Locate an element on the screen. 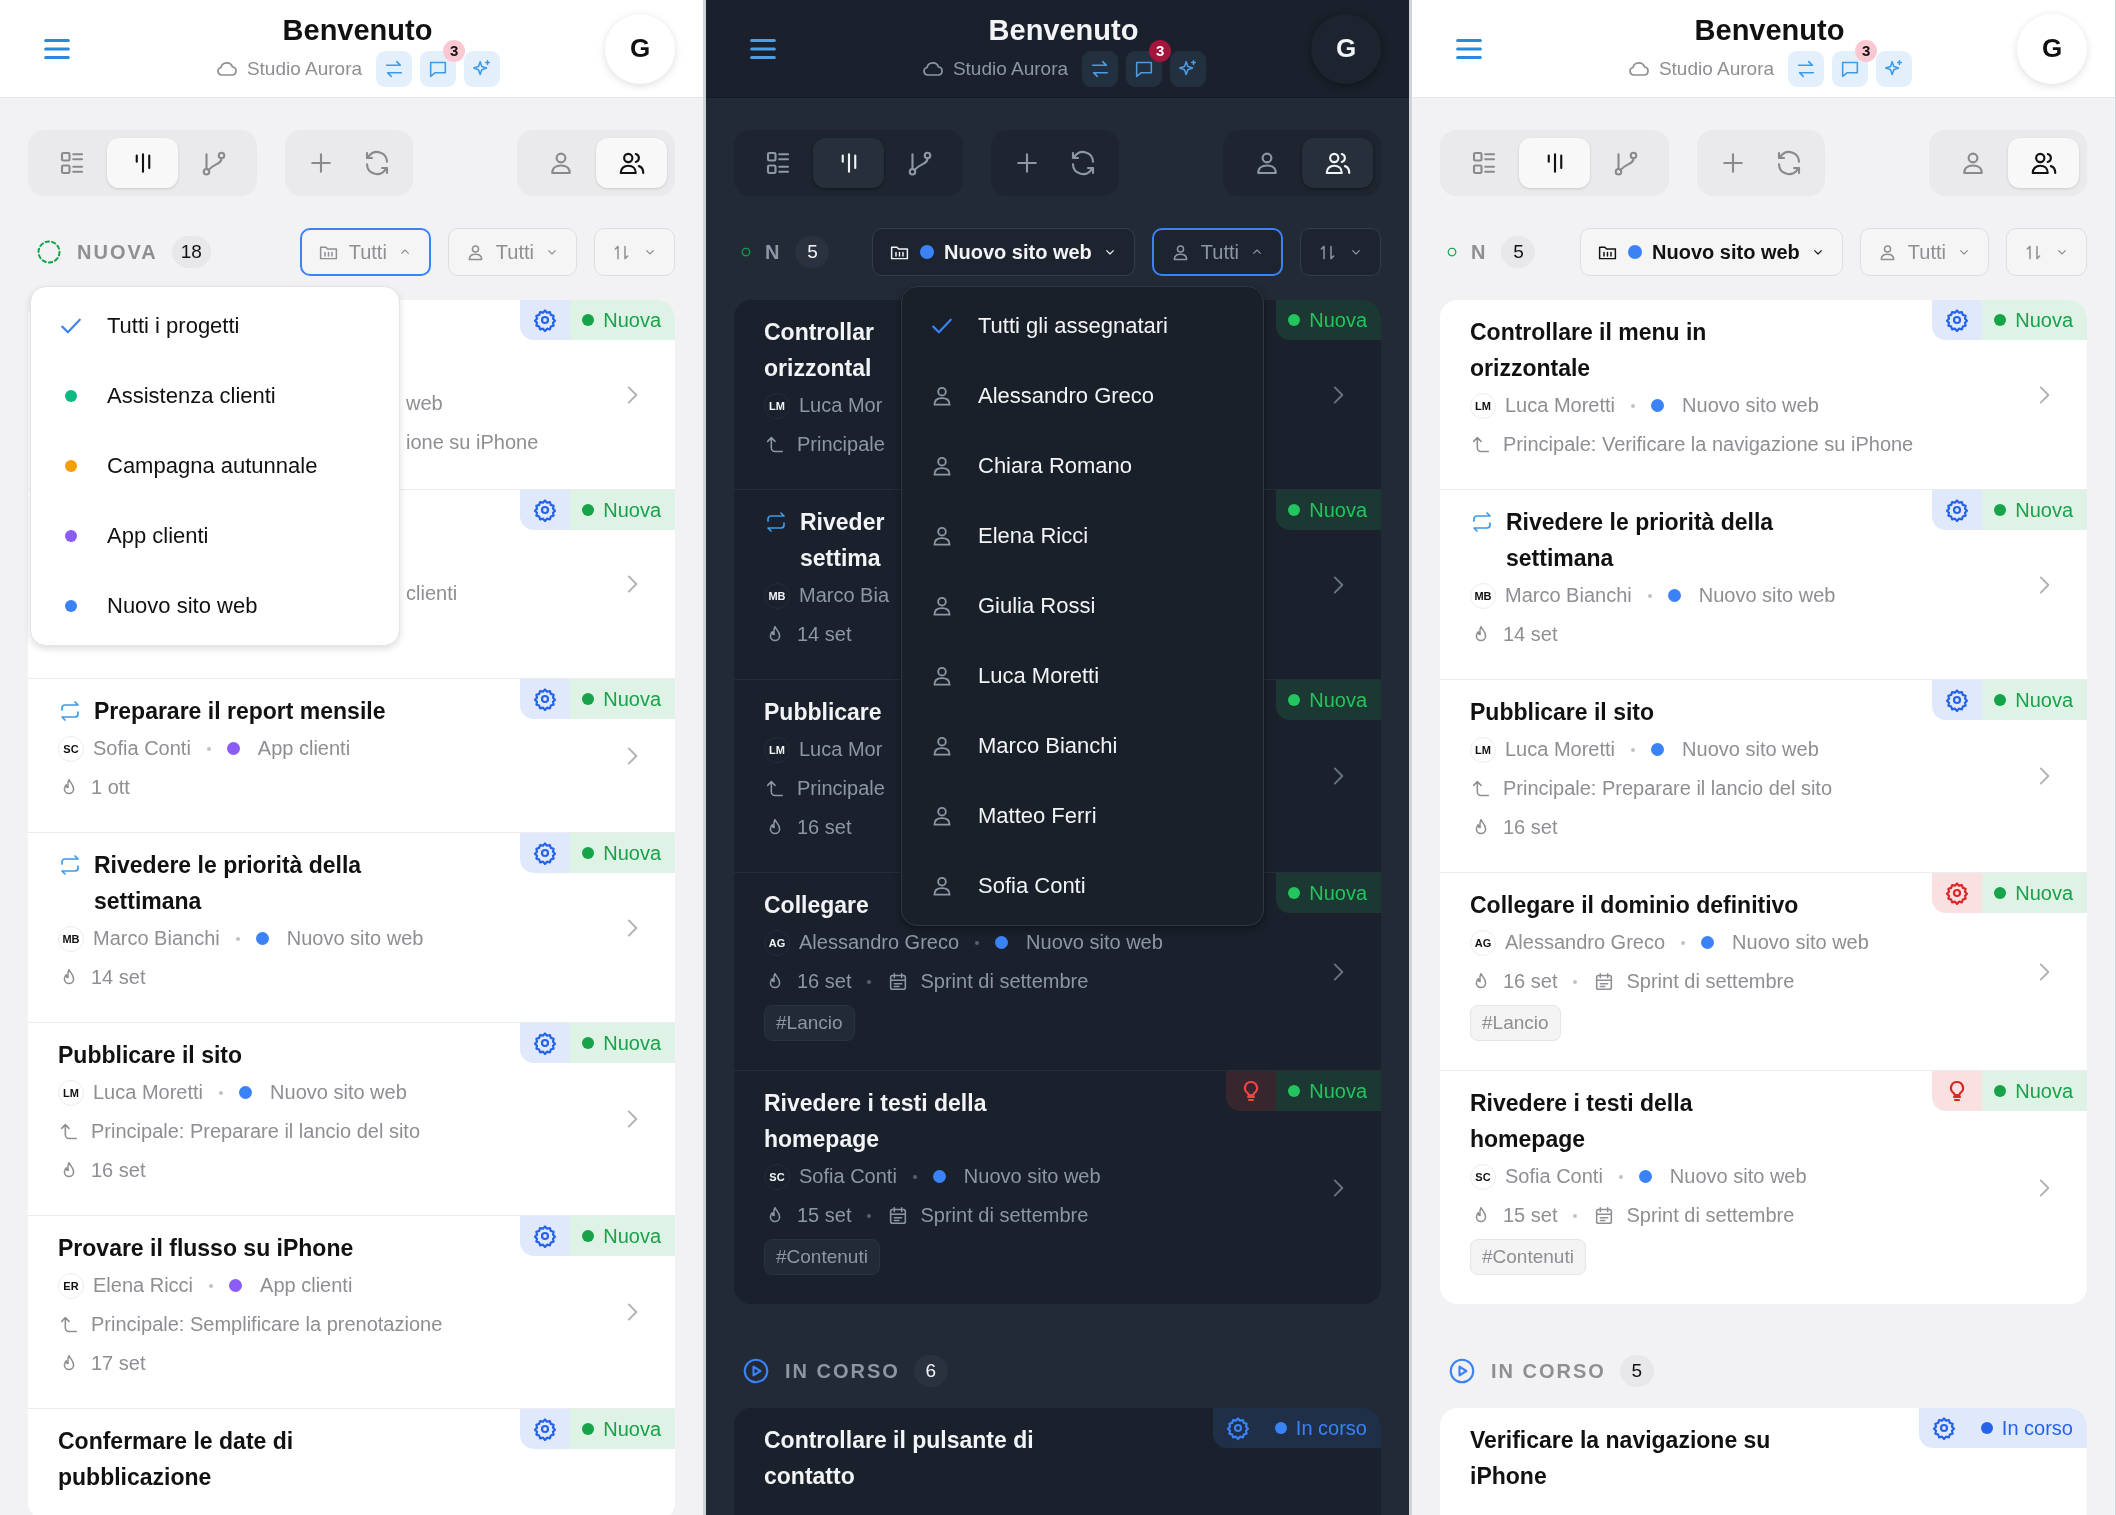  menu-item: Tutti gli assegnatari is located at coordinates (1082, 326).